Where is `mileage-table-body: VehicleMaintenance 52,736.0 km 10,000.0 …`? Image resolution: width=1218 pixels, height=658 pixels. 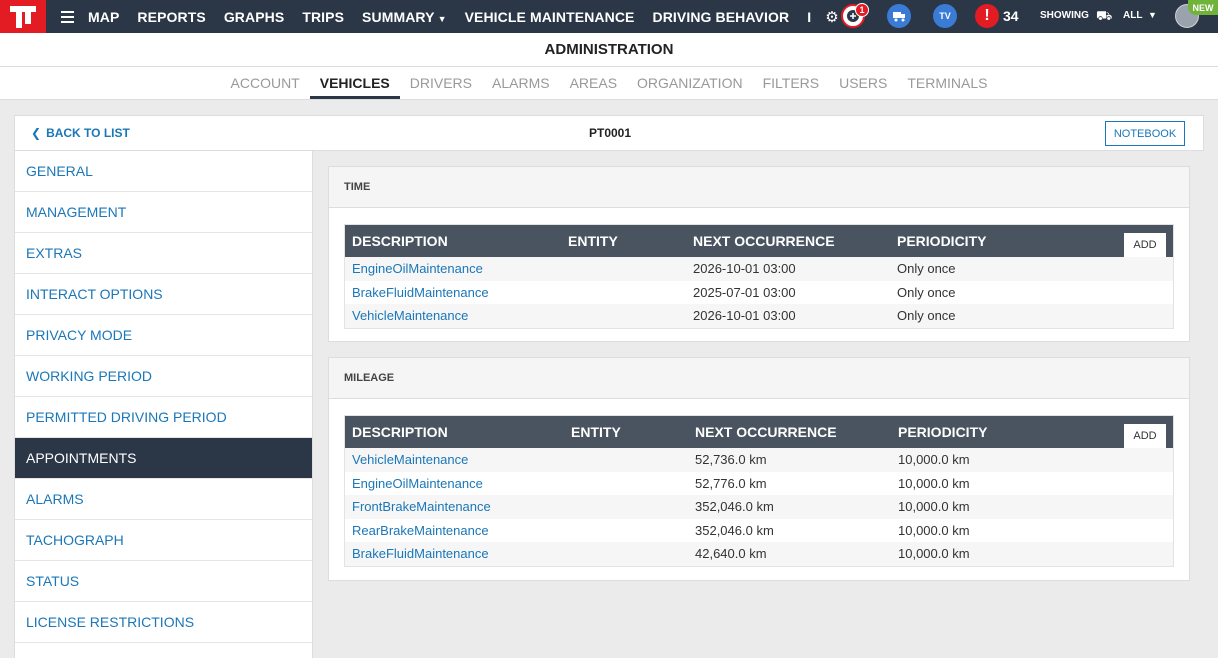 mileage-table-body: VehicleMaintenance 52,736.0 km 10,000.0 … is located at coordinates (759, 507).